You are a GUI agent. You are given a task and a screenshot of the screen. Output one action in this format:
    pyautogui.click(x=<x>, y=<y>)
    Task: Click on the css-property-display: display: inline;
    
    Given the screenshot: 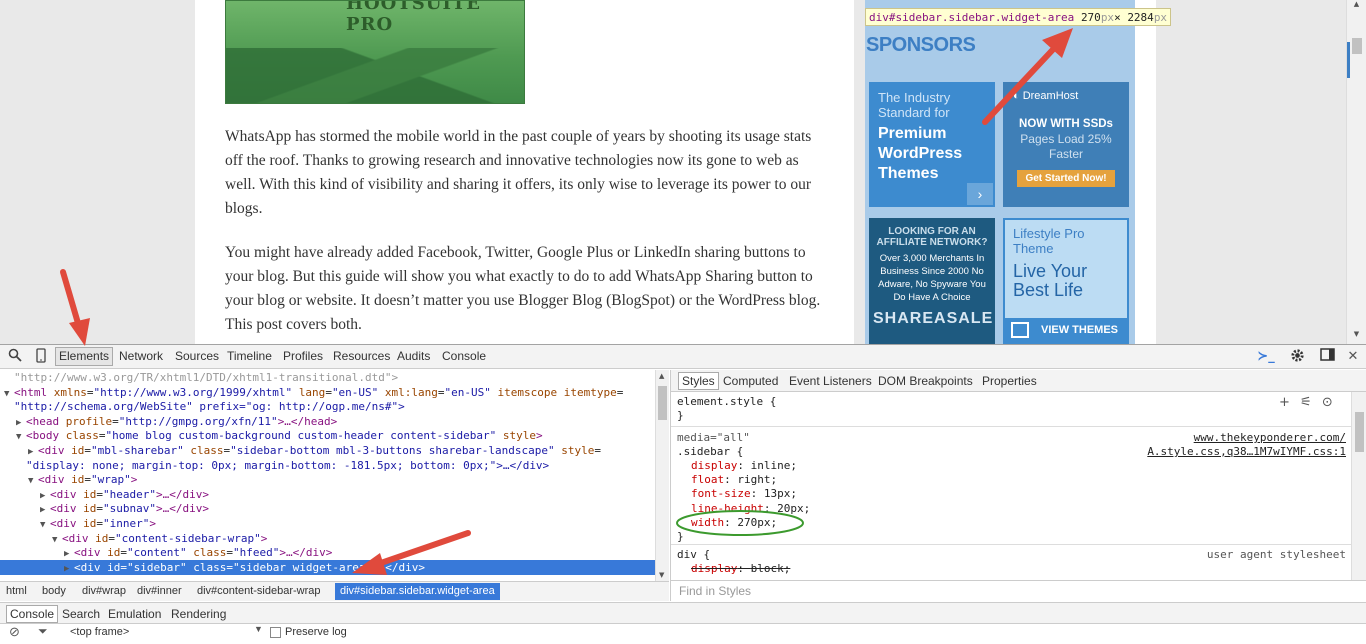 What is the action you would take?
    pyautogui.click(x=744, y=466)
    